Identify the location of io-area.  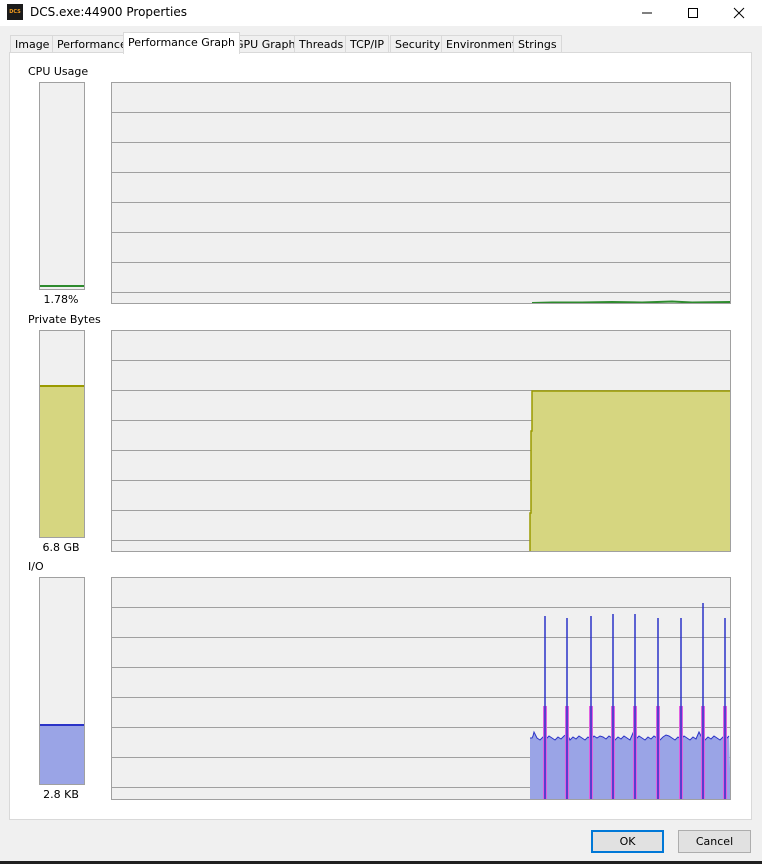
(630, 765).